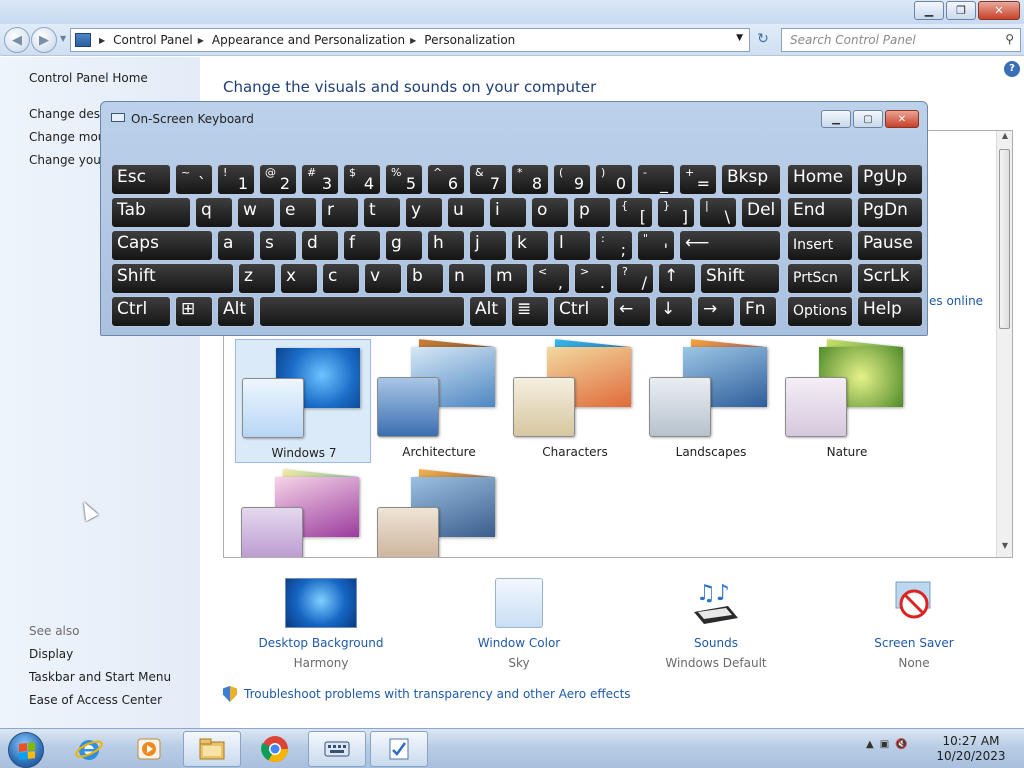  I want to click on osk-key-0: ) 0, so click(614, 179).